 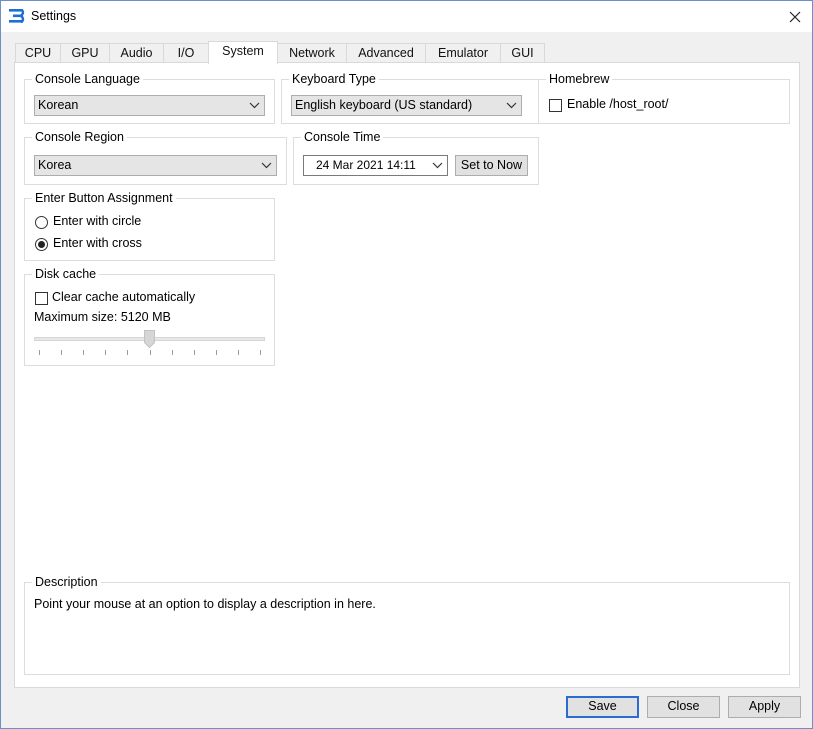 I want to click on cache-size-slider-thumb, so click(x=149, y=339).